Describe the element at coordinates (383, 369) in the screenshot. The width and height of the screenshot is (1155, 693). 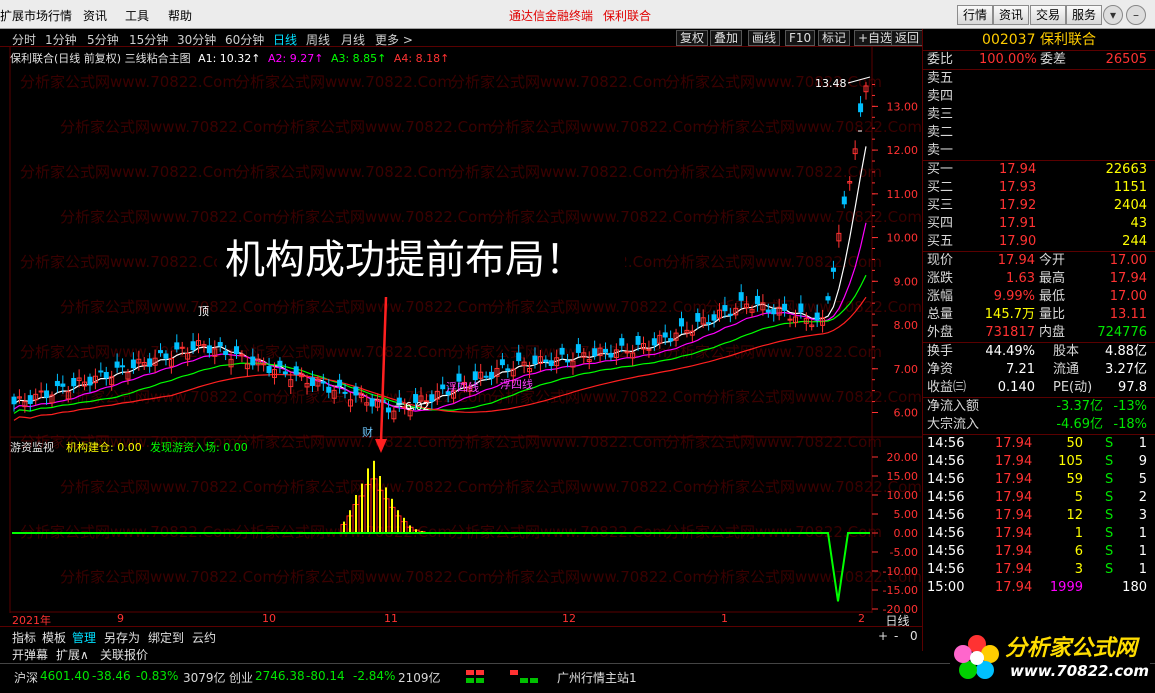
I see `red-arrow-line` at that location.